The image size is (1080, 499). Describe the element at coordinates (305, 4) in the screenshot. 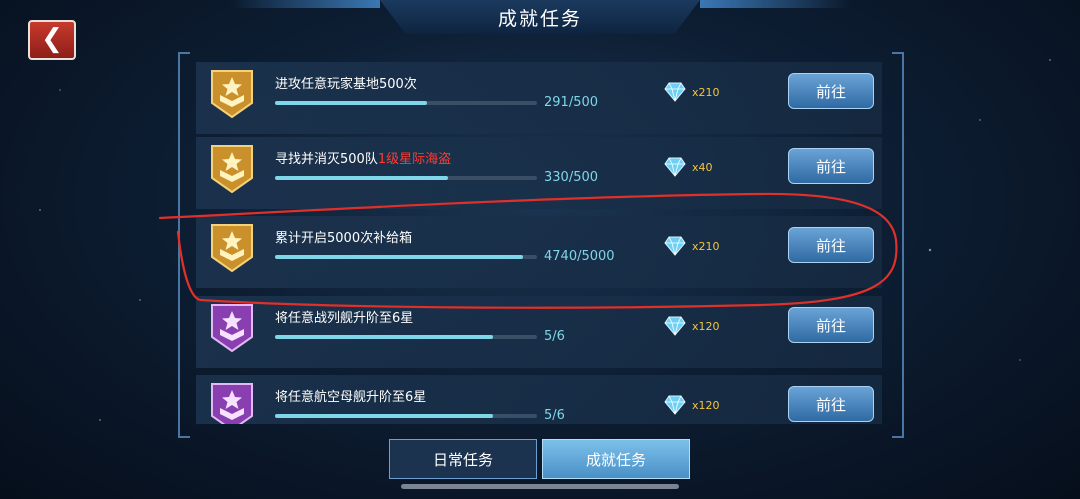

I see `title-decoration-left` at that location.